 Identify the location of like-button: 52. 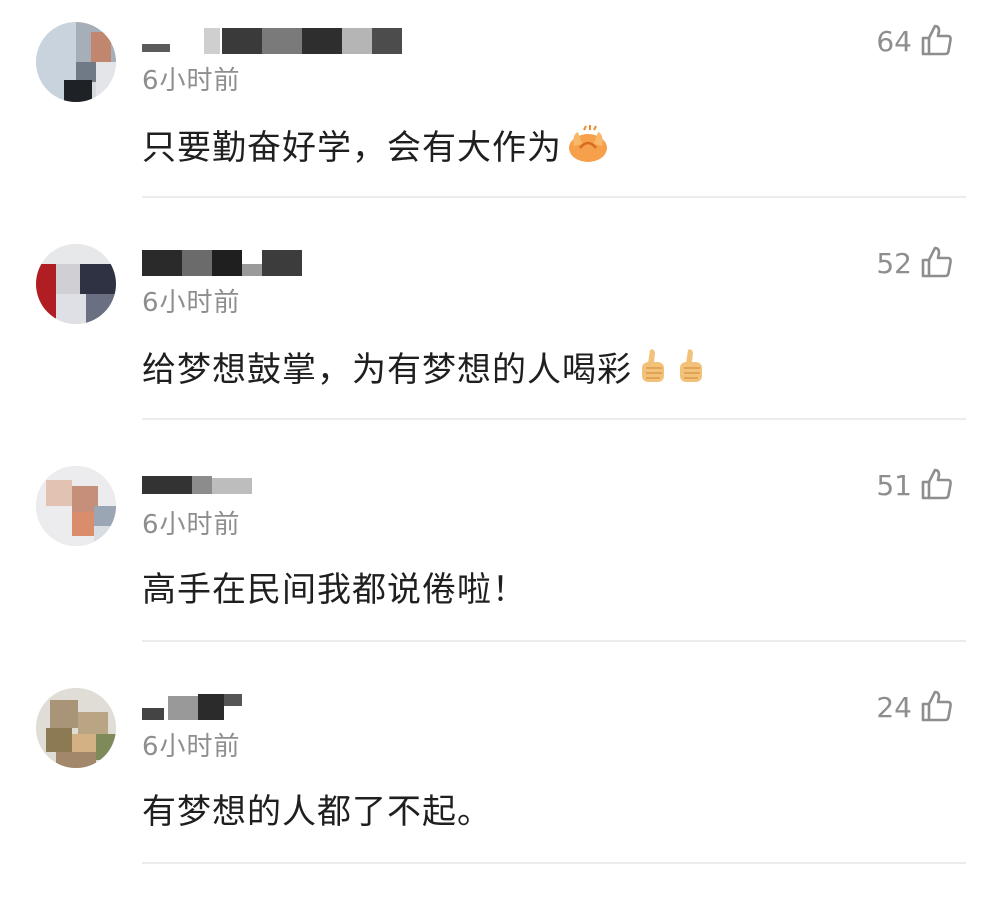
(915, 264).